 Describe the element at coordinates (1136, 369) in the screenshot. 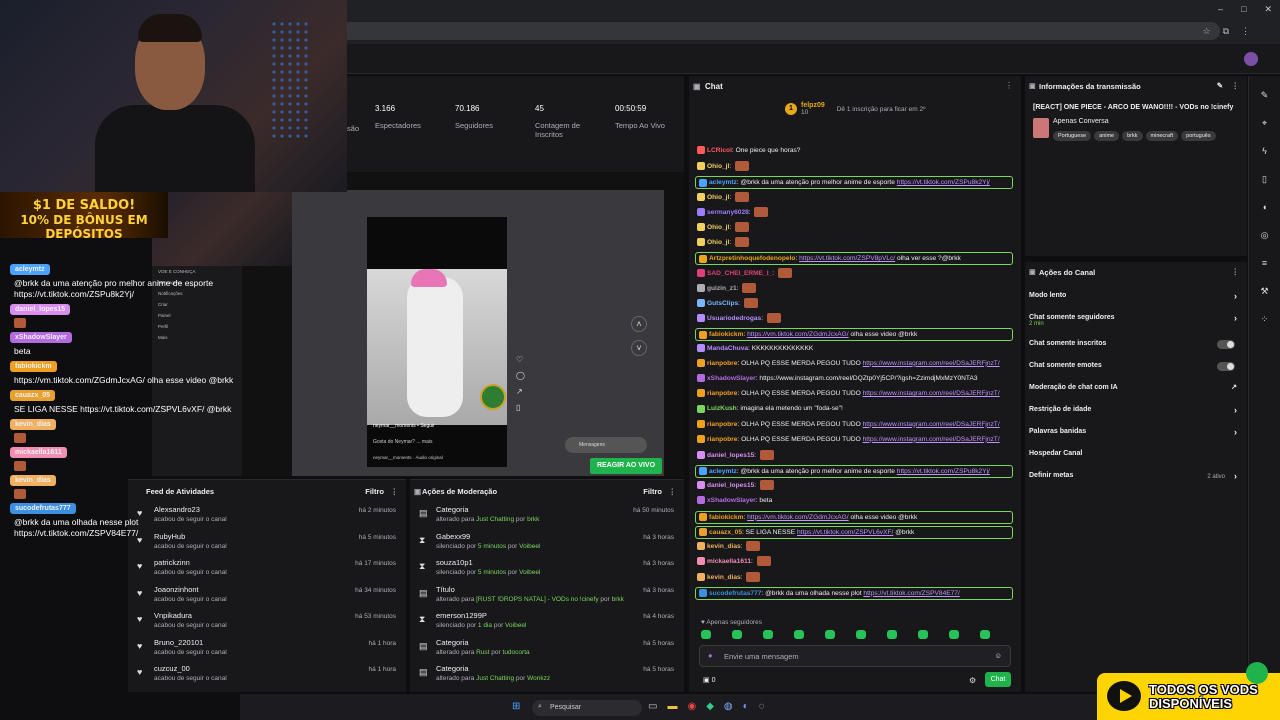

I see `channel-action-row: Chat somente emotes` at that location.